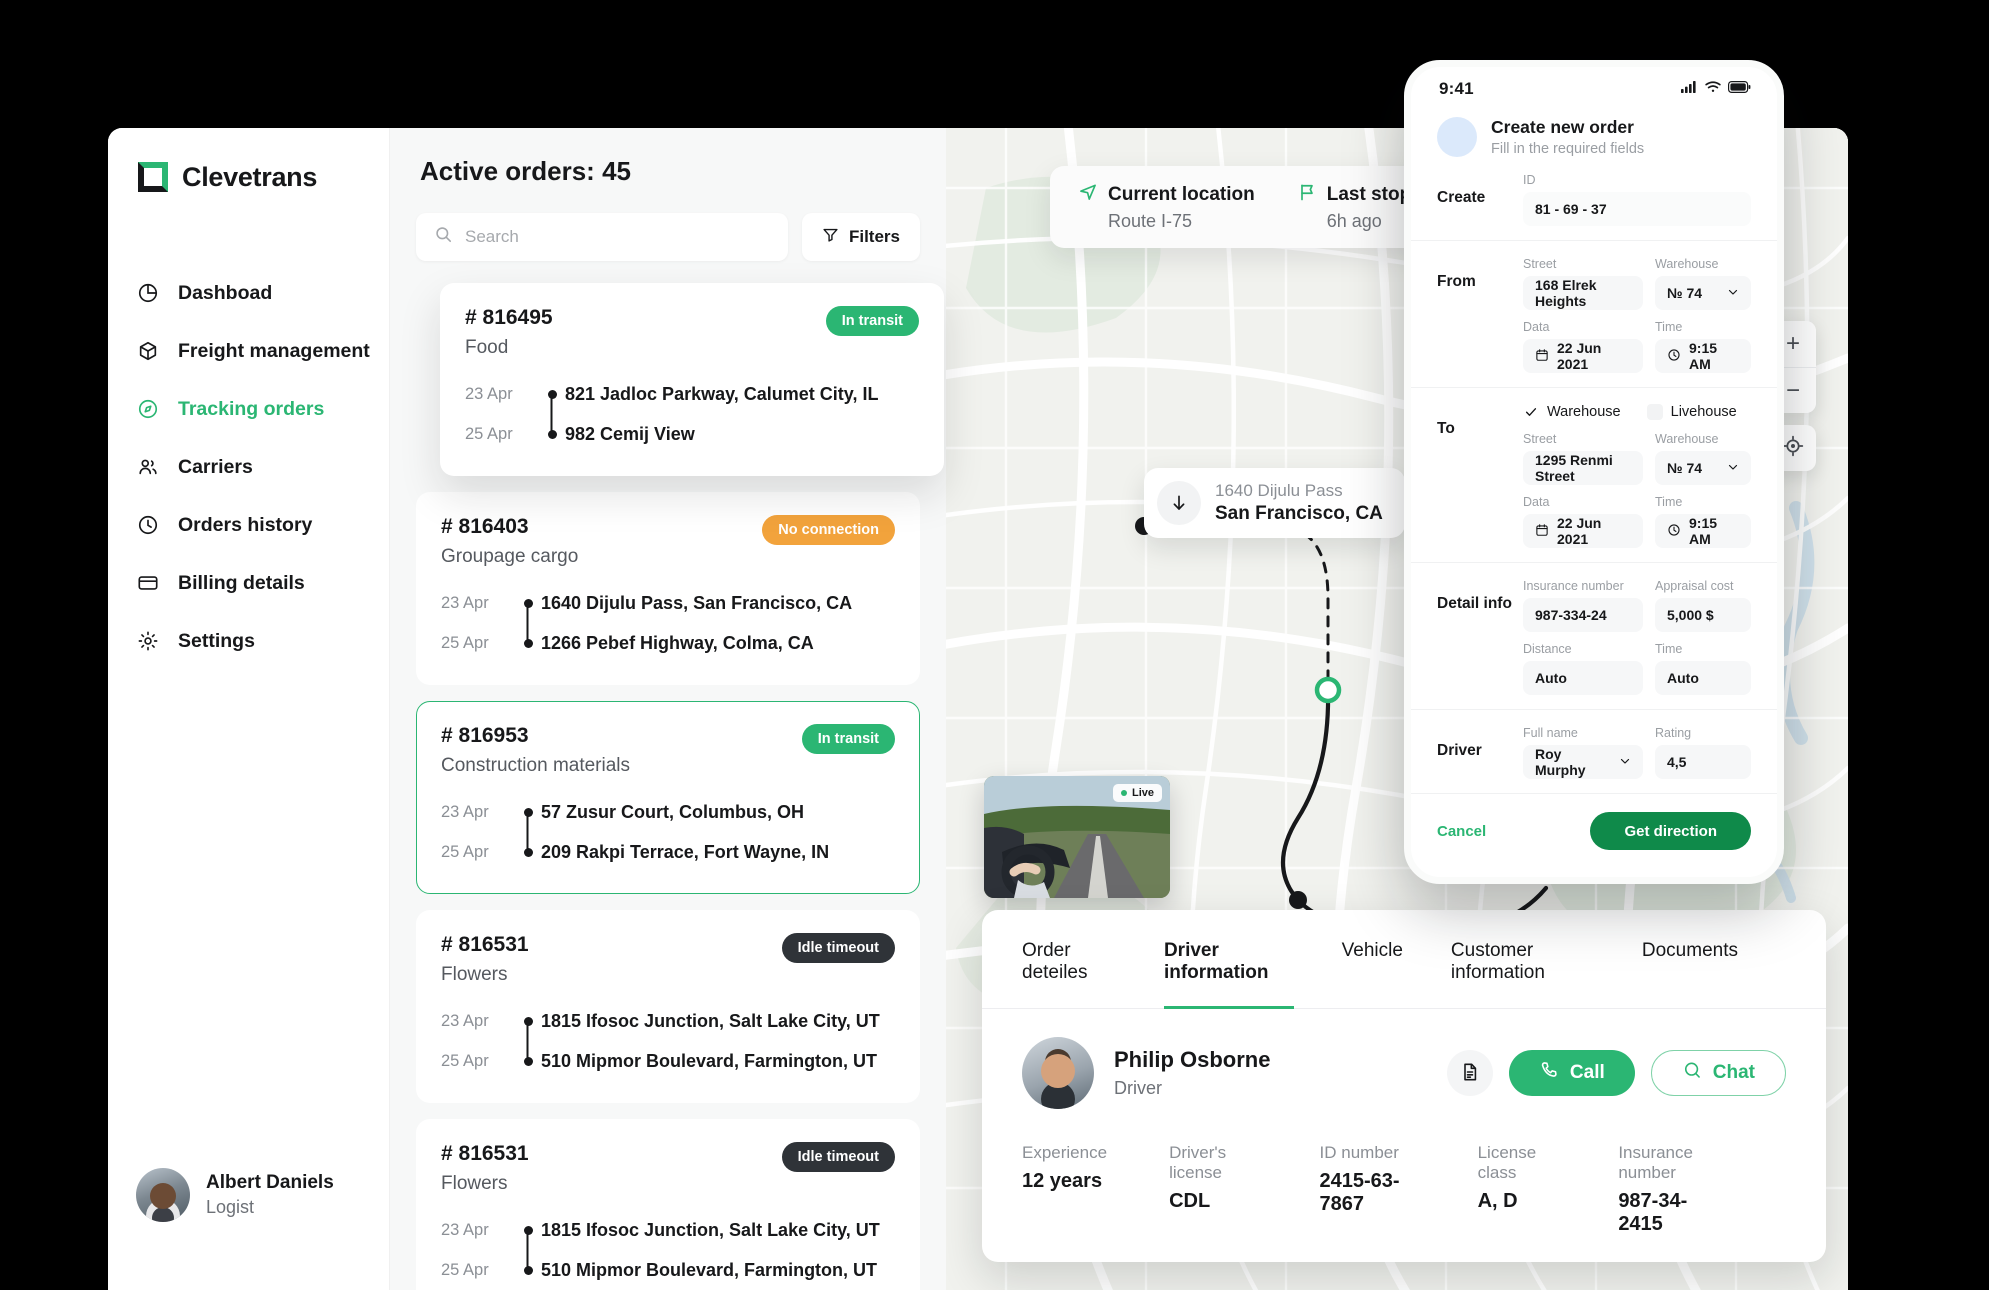 The height and width of the screenshot is (1290, 1989). What do you see at coordinates (1733, 1072) in the screenshot?
I see `chat-label: Chat` at bounding box center [1733, 1072].